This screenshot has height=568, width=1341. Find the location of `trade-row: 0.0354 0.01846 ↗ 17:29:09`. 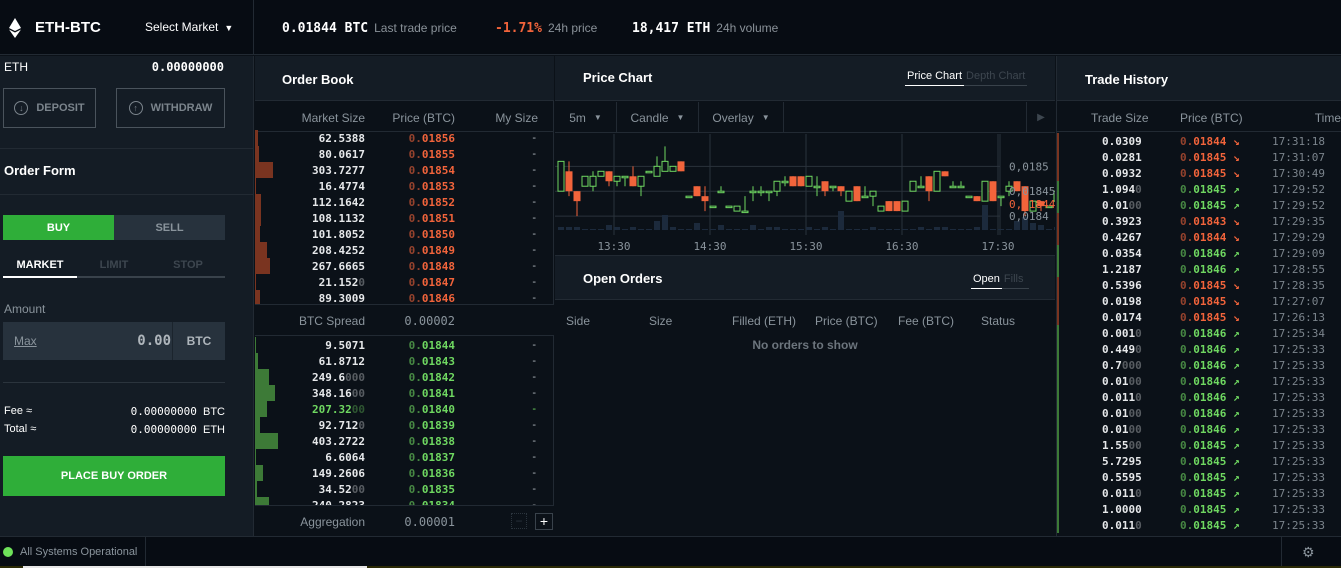

trade-row: 0.0354 0.01846 ↗ 17:29:09 is located at coordinates (1199, 253).